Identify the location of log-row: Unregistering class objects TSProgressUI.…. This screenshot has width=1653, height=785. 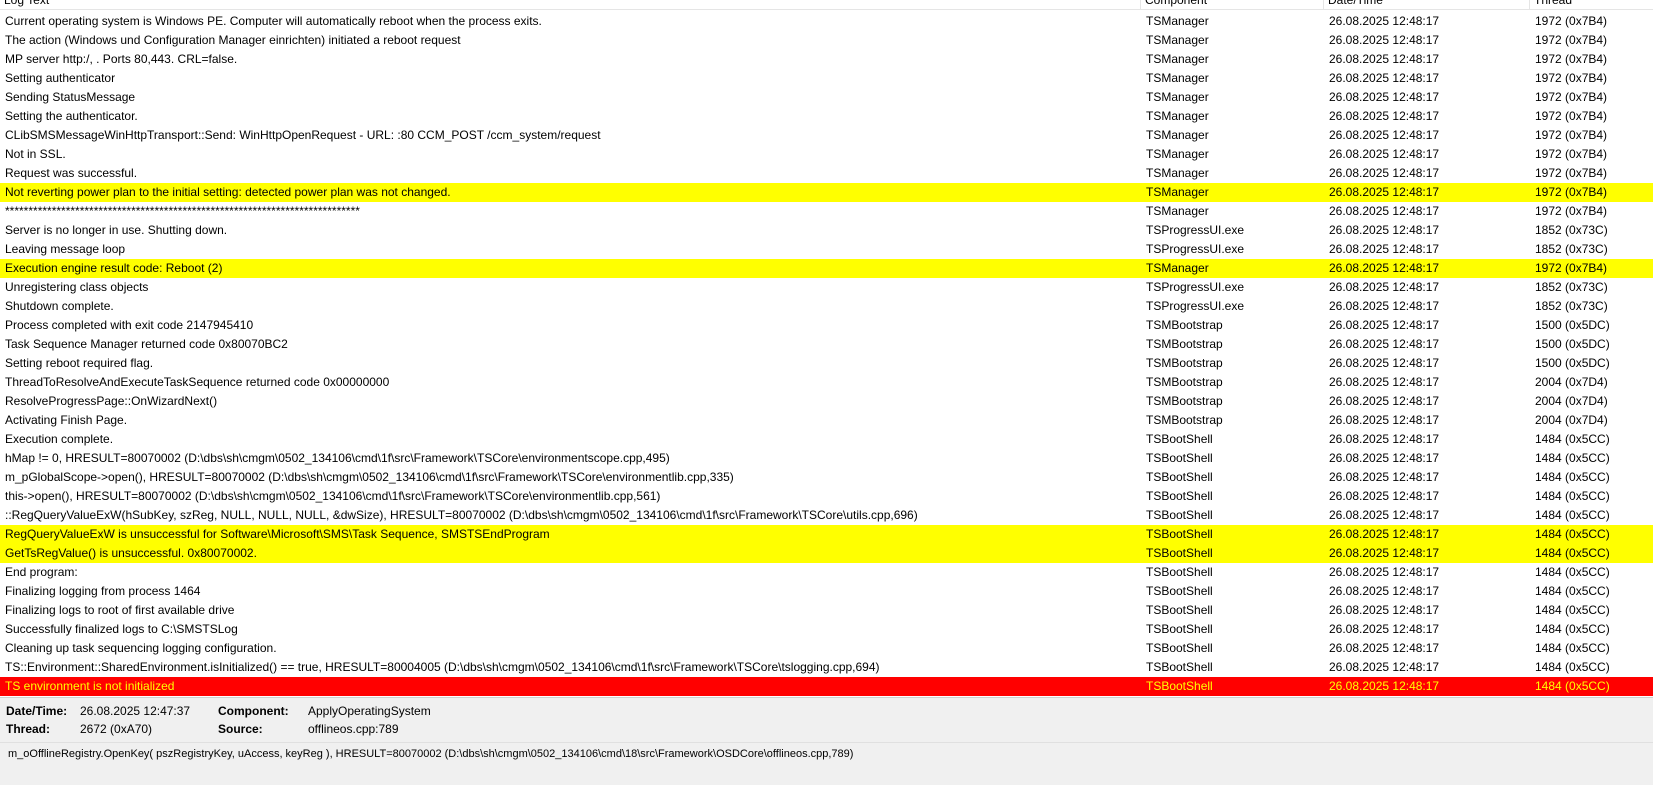
(826, 287).